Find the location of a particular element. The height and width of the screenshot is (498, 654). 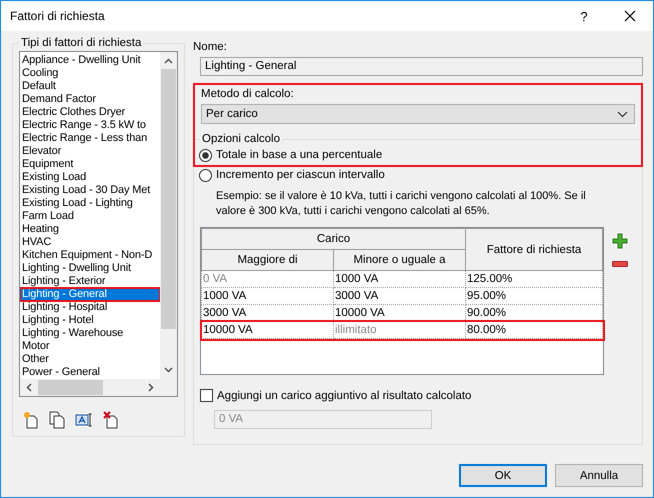

list-item: Appliance - Dwelling Unit is located at coordinates (90, 60).